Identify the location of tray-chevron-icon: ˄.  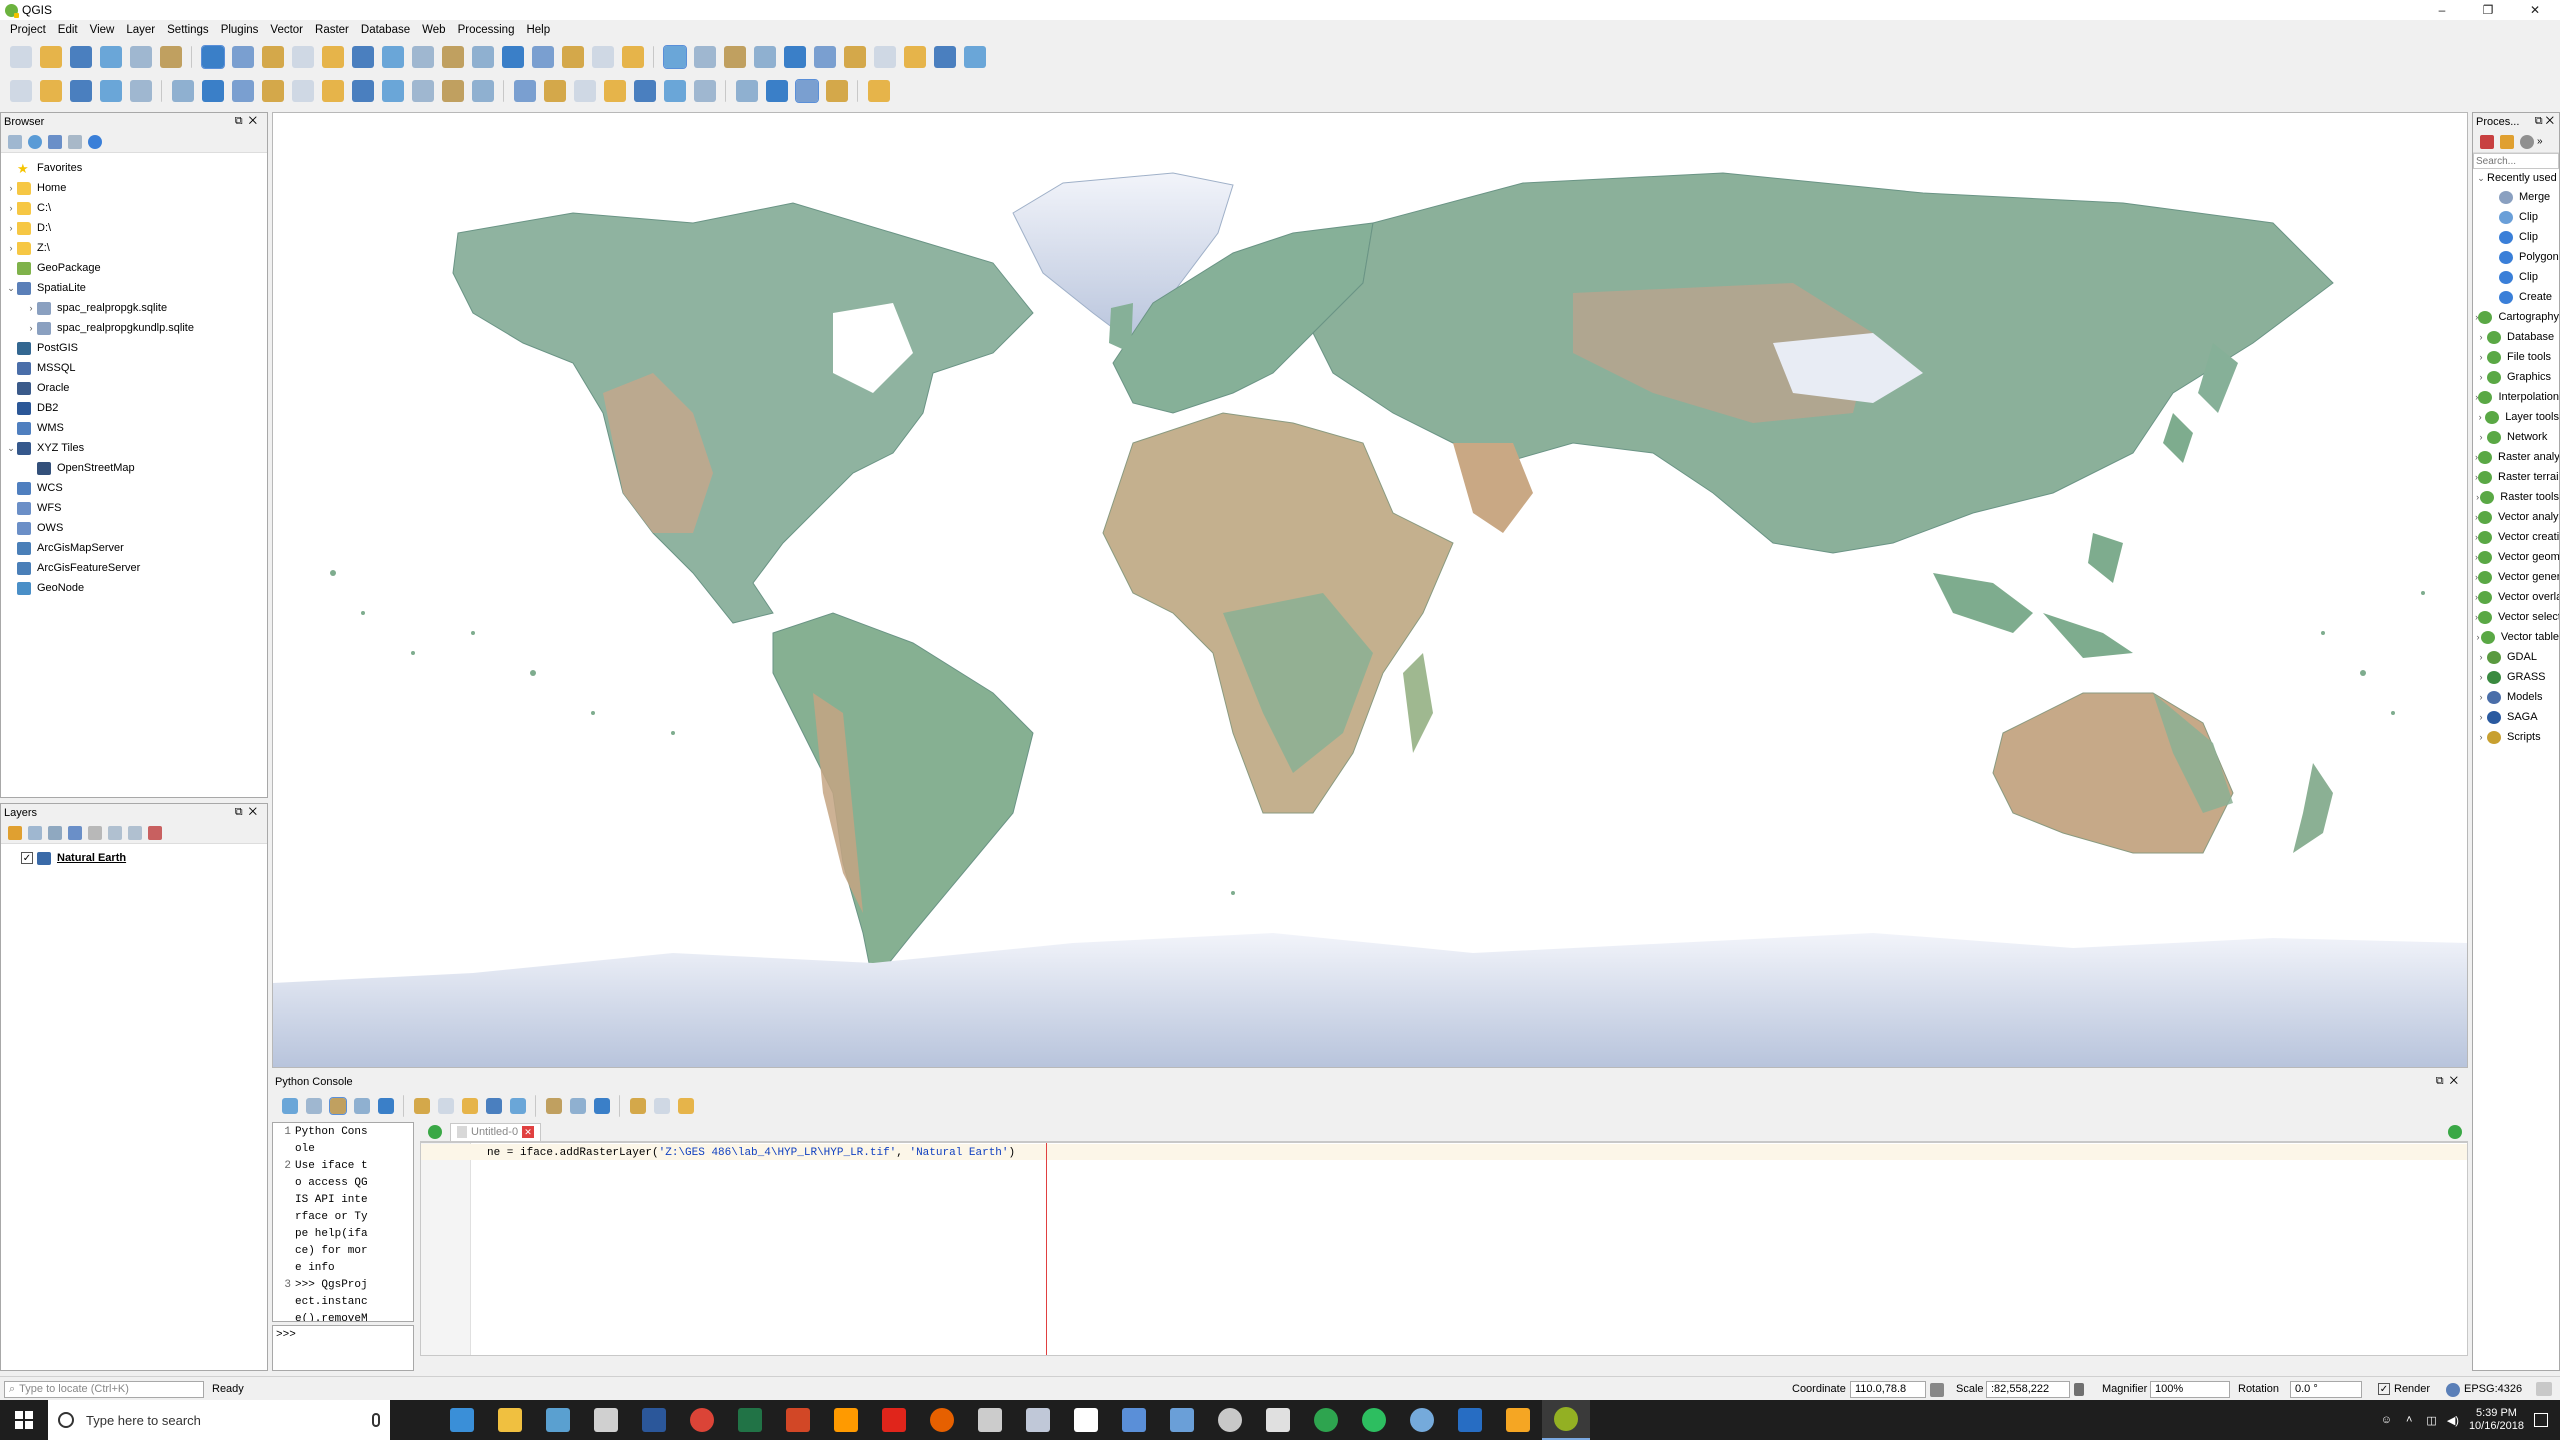
(2409, 1420).